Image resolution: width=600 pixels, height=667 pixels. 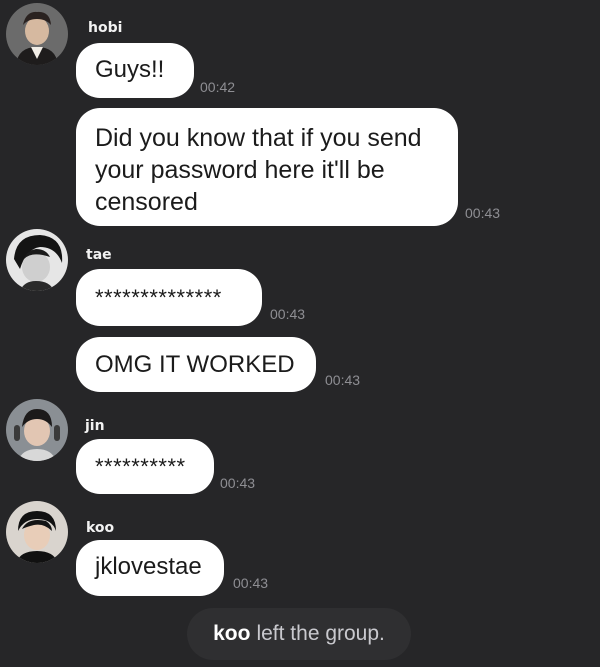 I want to click on message-bubble: **************, so click(x=169, y=297).